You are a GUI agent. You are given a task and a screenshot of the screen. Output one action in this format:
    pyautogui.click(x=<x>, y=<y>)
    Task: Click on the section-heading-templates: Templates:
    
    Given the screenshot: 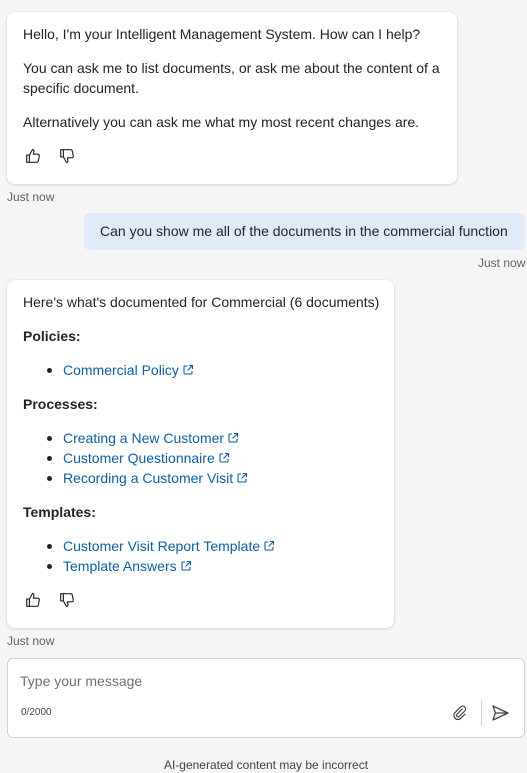 What is the action you would take?
    pyautogui.click(x=59, y=512)
    